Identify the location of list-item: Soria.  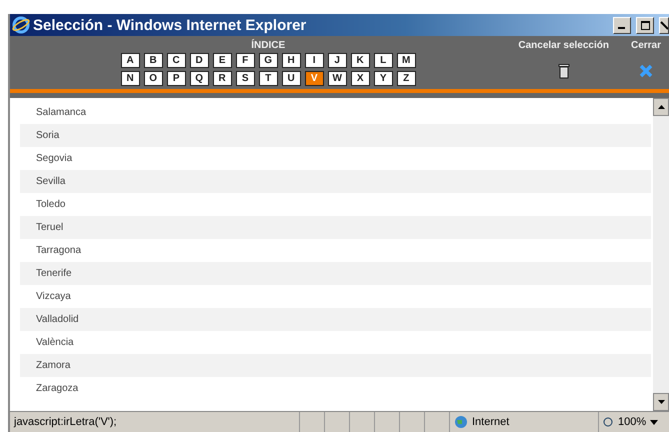
(335, 135).